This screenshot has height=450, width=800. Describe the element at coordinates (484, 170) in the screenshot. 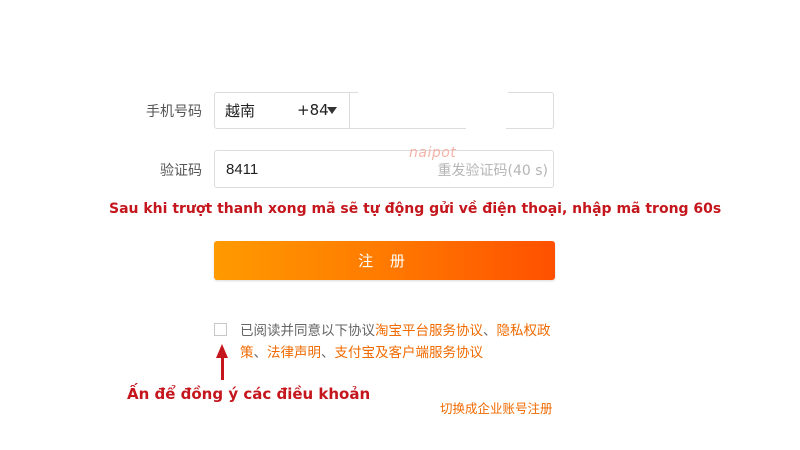

I see `resend-code-button: 重发验证码(40 s)` at that location.